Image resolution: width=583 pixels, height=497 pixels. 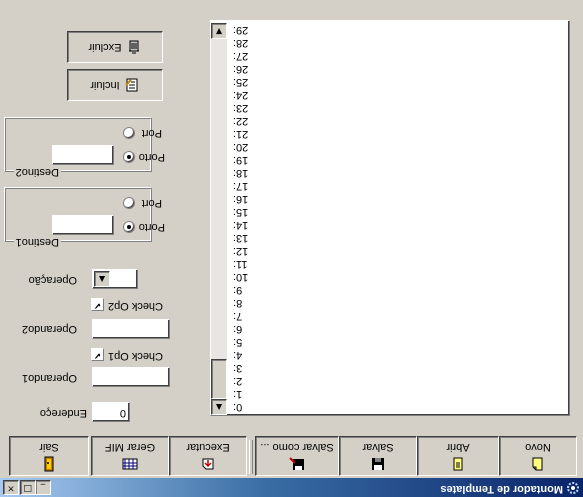 I want to click on list-item: 12:, so click(x=400, y=250).